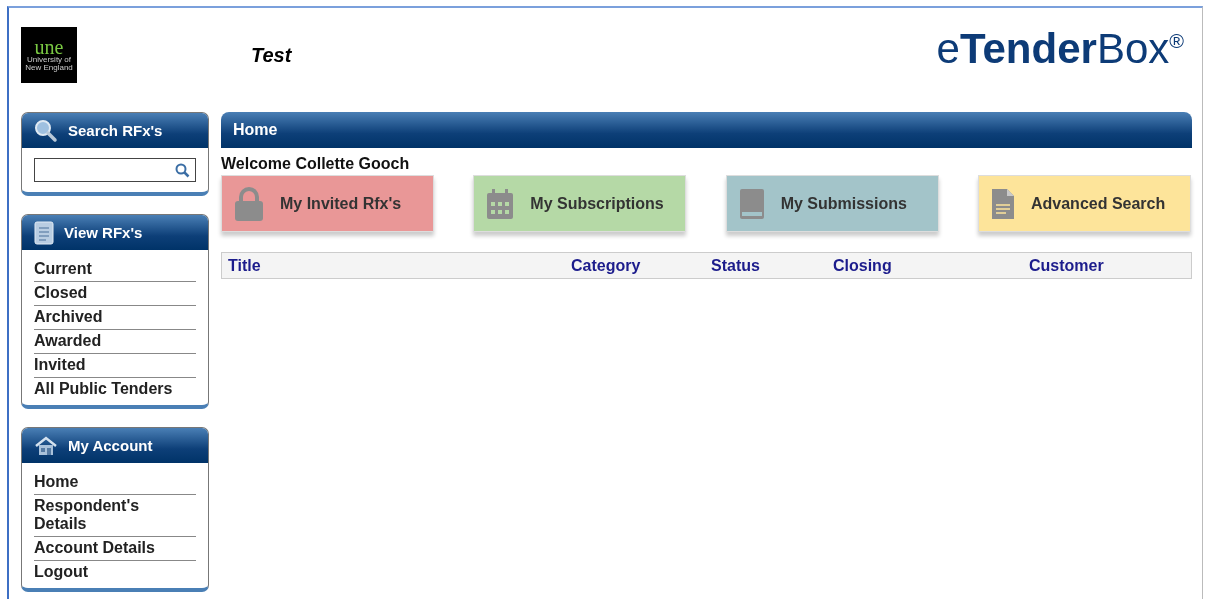  Describe the element at coordinates (115, 342) in the screenshot. I see `sidebar-link: Awarded` at that location.